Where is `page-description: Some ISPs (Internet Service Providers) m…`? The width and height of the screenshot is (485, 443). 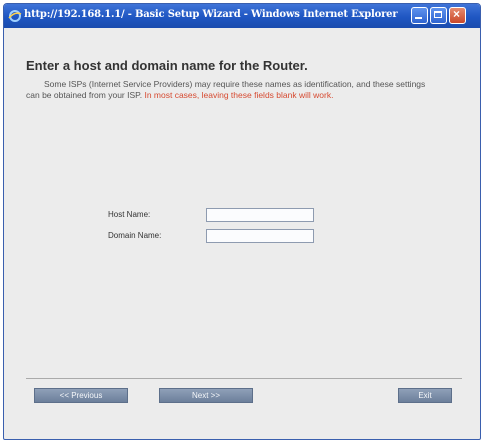 page-description: Some ISPs (Internet Service Providers) m… is located at coordinates (226, 90).